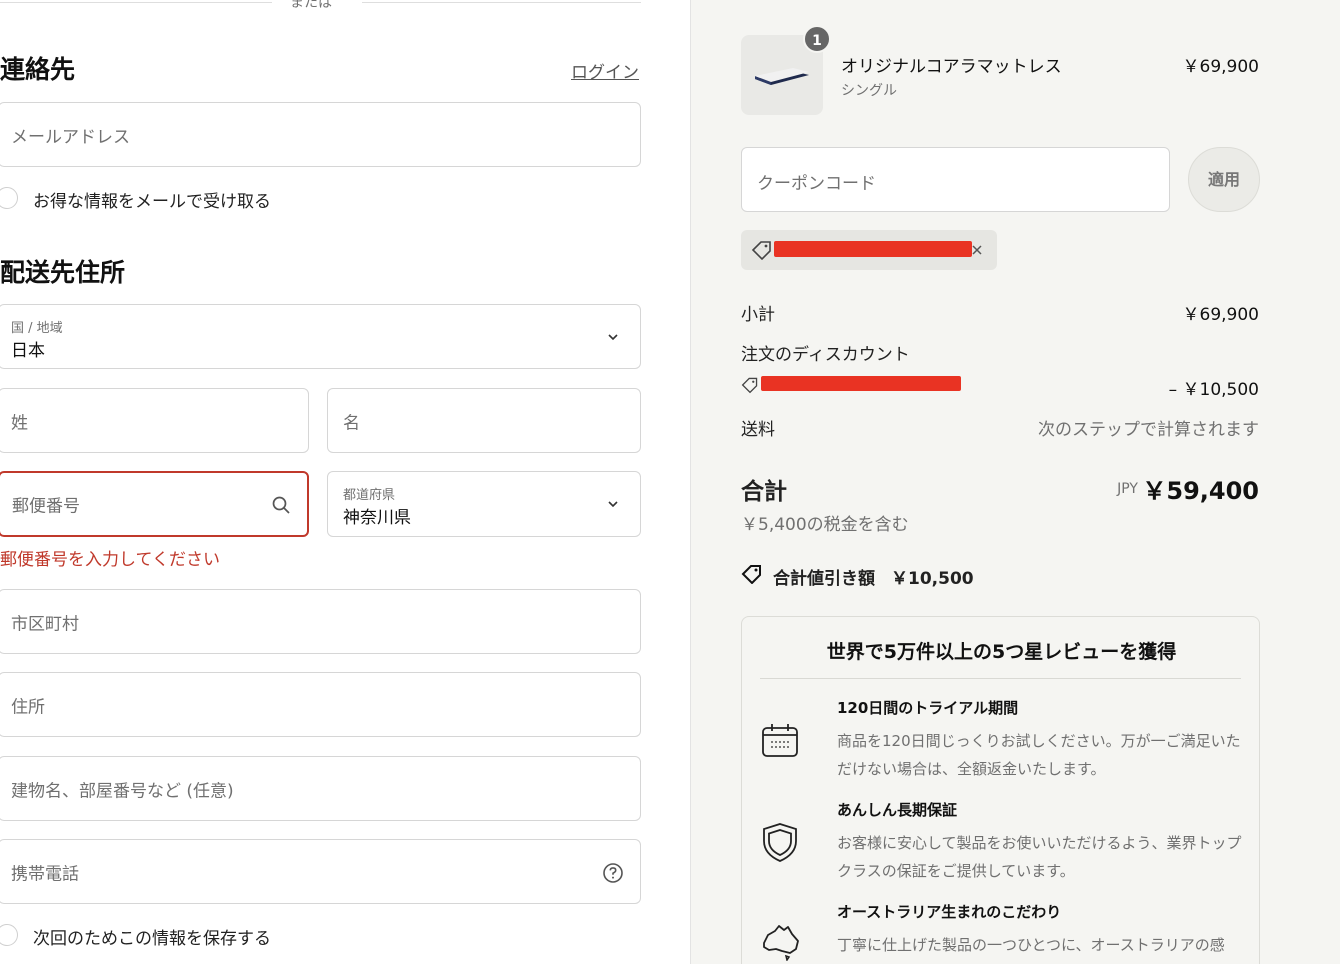 This screenshot has height=964, width=1340. What do you see at coordinates (320, 871) in the screenshot?
I see `phone-field: 携帯電話` at bounding box center [320, 871].